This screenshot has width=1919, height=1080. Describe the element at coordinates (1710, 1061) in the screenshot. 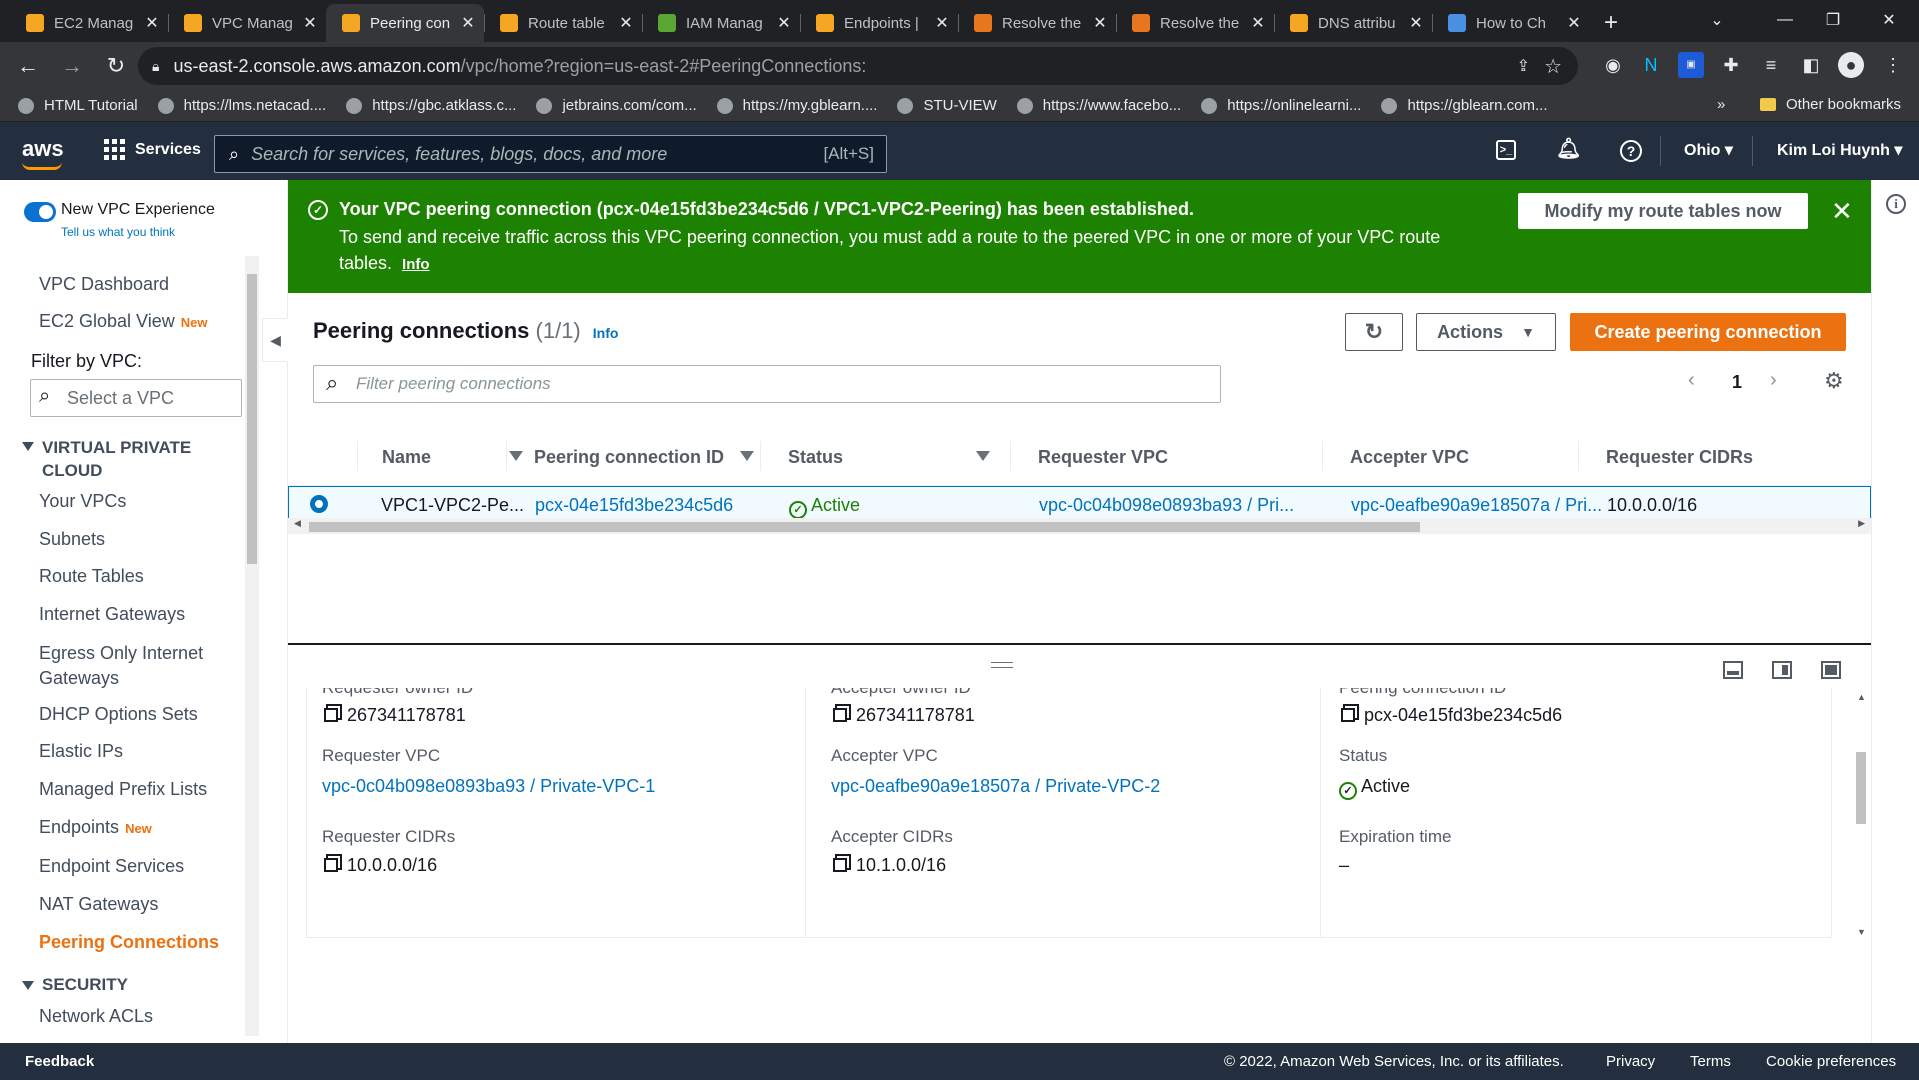

I see `footer-terms: Terms` at that location.